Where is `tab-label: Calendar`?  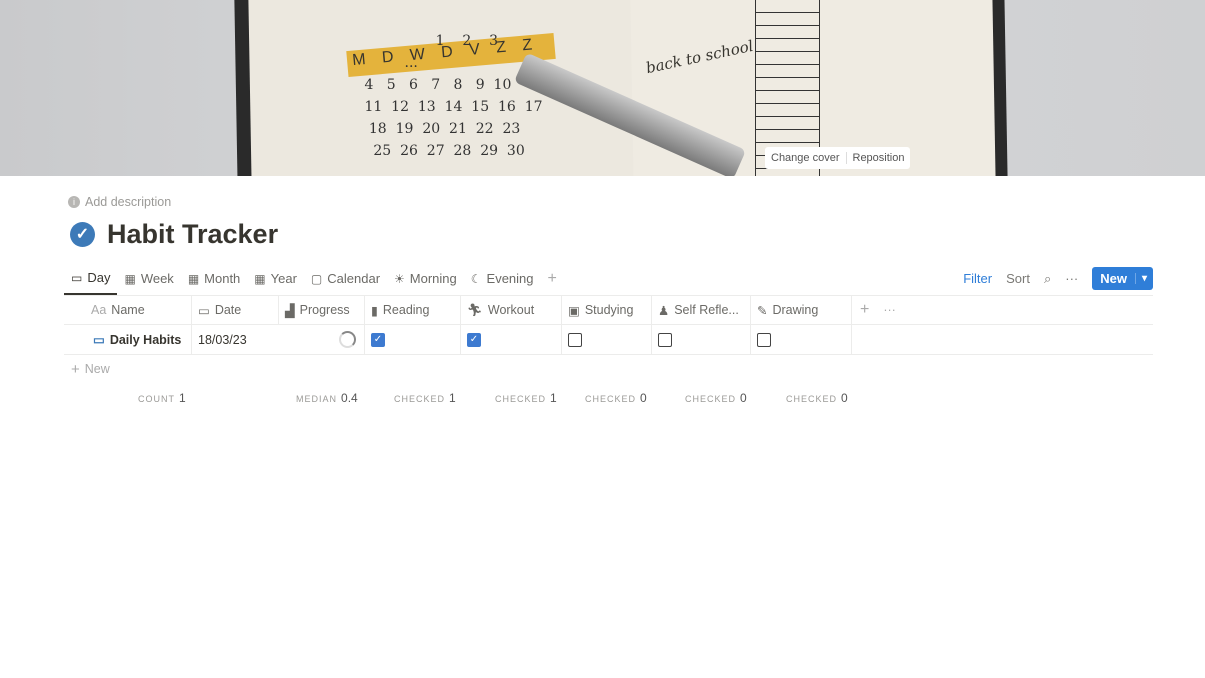 tab-label: Calendar is located at coordinates (354, 278).